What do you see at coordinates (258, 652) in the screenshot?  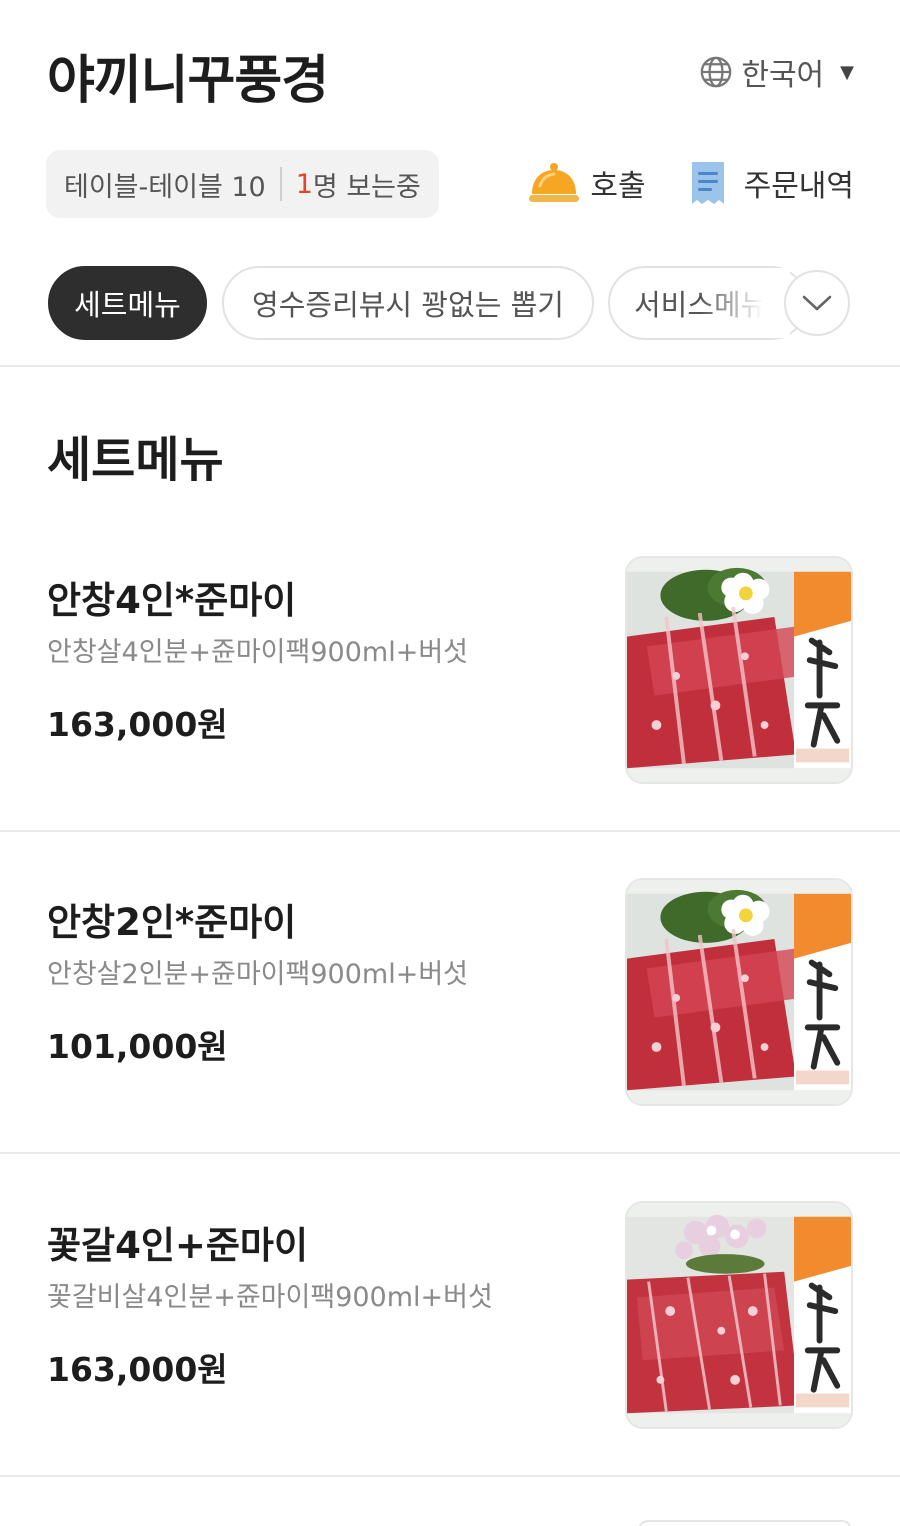 I see `item-description: 안창살4인분+쥰마이팩900ml+버섯` at bounding box center [258, 652].